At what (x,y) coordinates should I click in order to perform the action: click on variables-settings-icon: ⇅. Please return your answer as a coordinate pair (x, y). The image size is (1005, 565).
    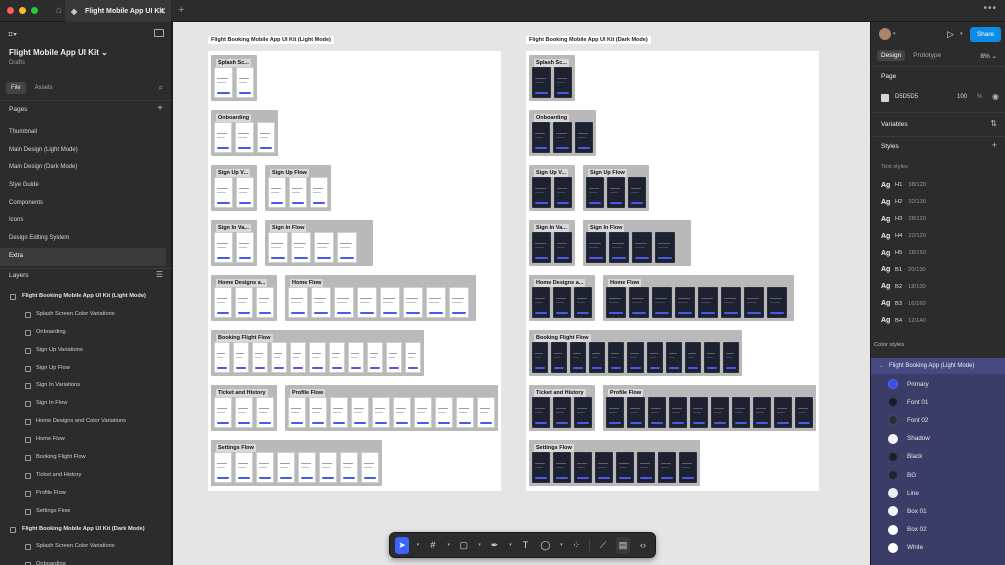
    Looking at the image, I should click on (993, 123).